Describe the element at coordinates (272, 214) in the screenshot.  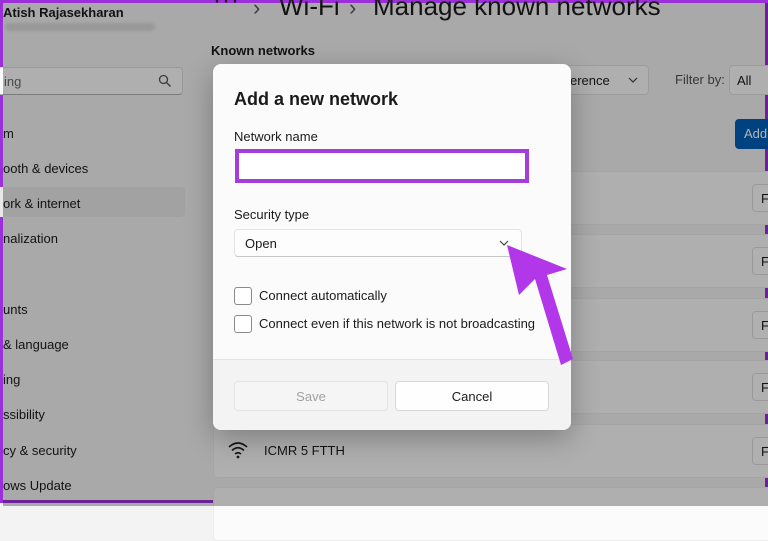
I see `security-type-label: Security type` at that location.